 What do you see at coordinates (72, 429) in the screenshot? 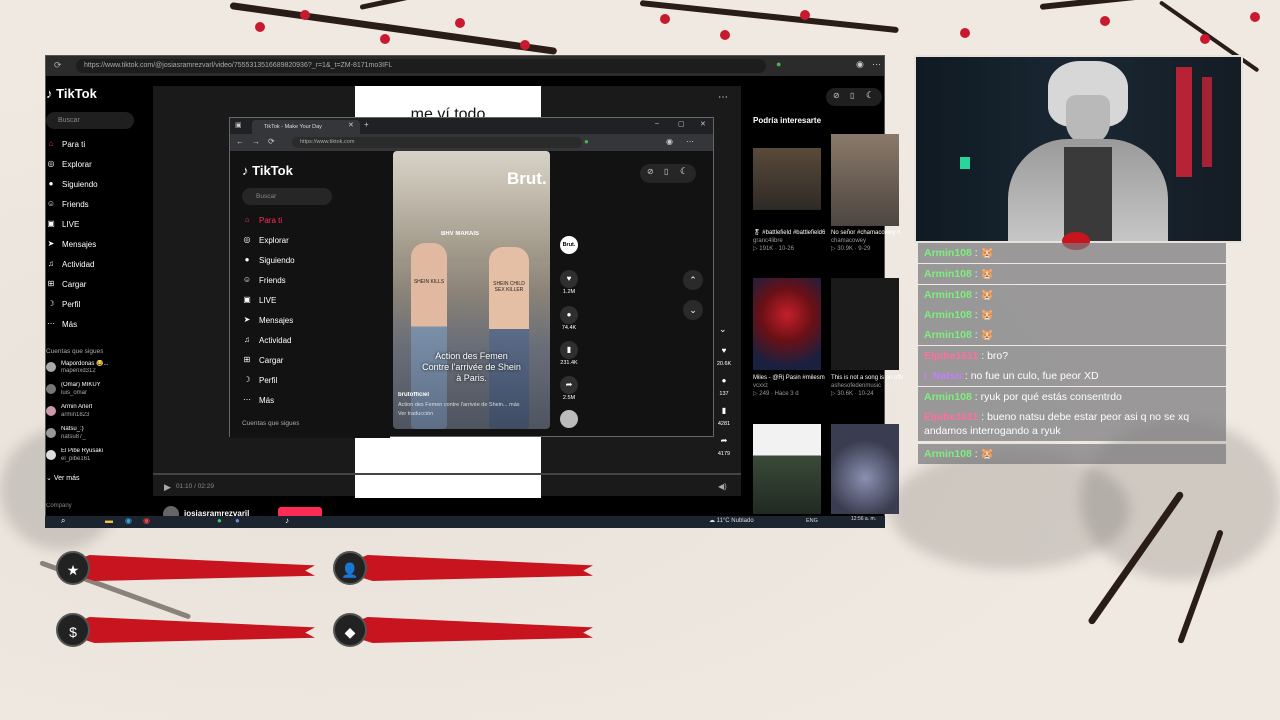
I see `following-name: Natsu_:)` at bounding box center [72, 429].